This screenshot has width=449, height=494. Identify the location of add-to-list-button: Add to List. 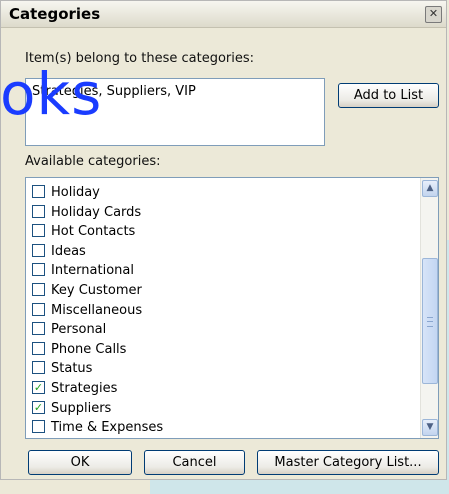
(388, 95).